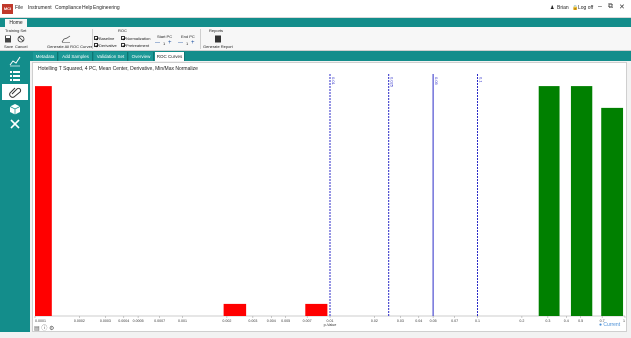 The height and width of the screenshot is (338, 631). Describe the element at coordinates (333, 81) in the screenshot. I see `threshold-label: 0.01` at that location.